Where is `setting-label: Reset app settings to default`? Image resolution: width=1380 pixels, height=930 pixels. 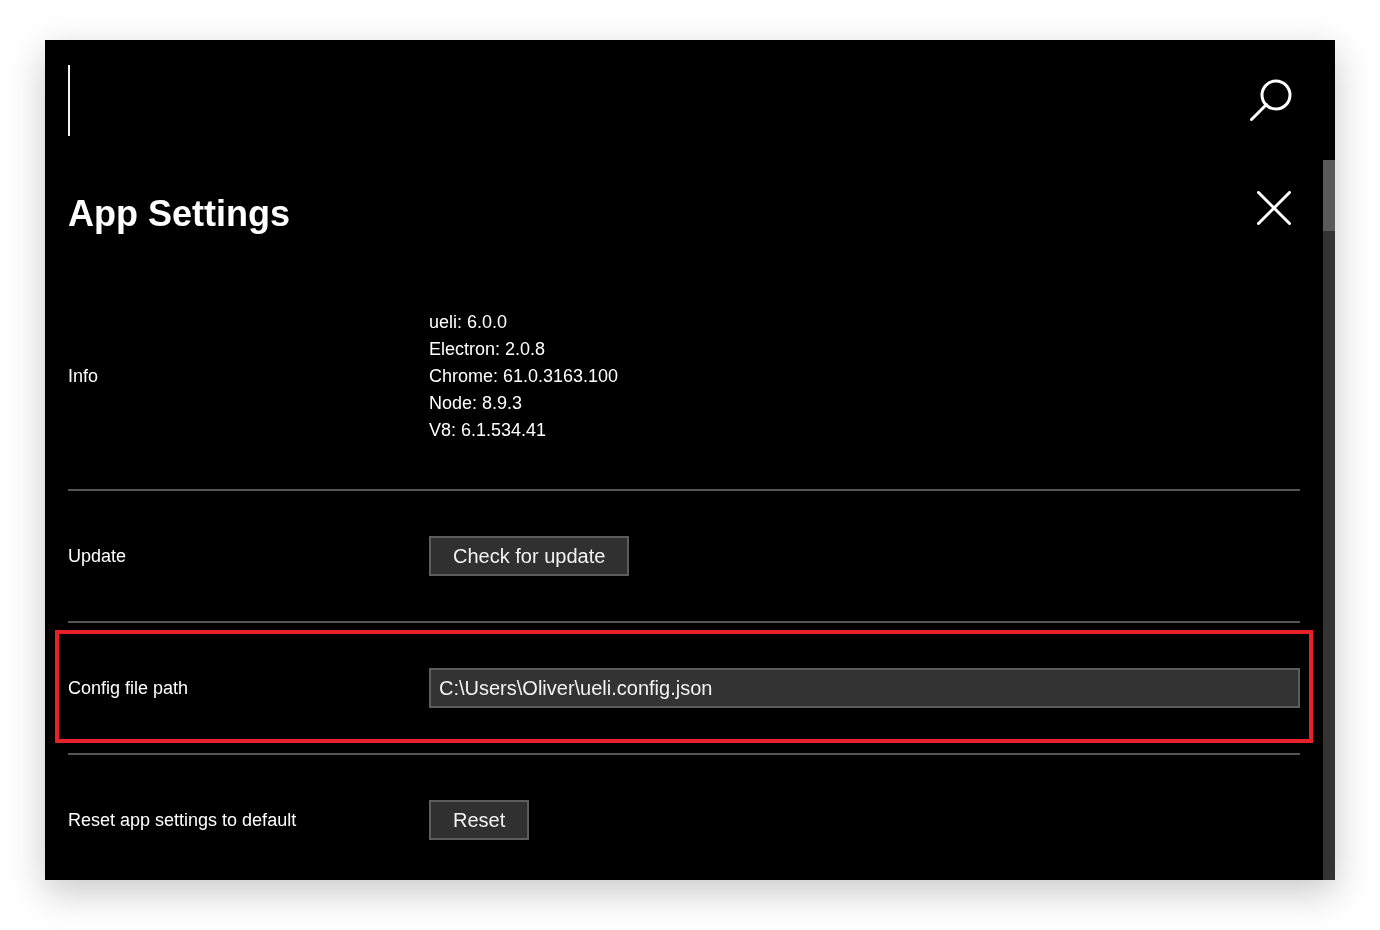 setting-label: Reset app settings to default is located at coordinates (183, 820).